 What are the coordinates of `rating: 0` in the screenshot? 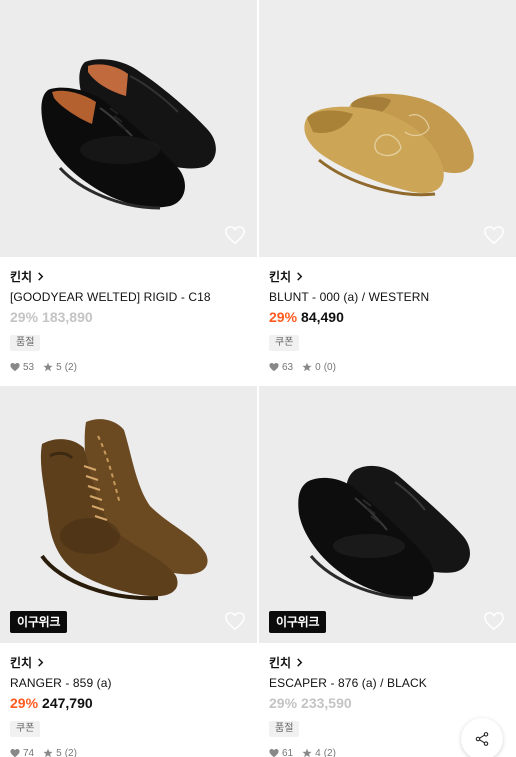 It's located at (318, 367).